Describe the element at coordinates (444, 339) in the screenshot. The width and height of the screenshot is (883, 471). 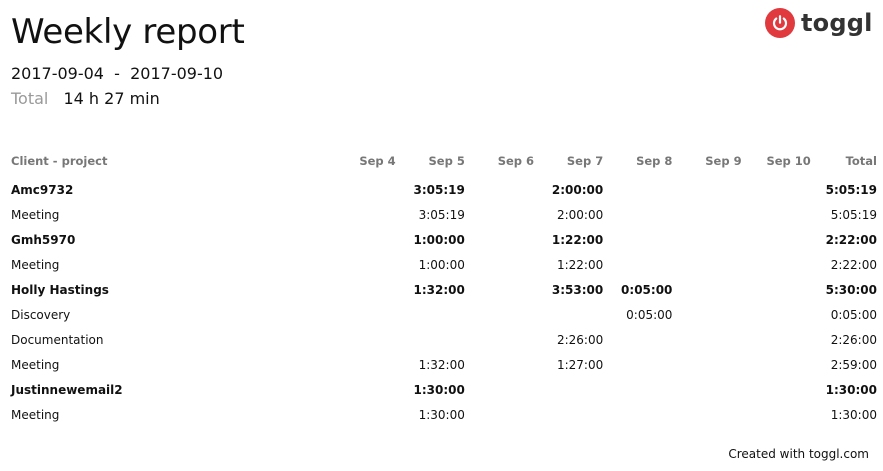
I see `project-row: Documentation 2:26:00 2:26:00` at that location.